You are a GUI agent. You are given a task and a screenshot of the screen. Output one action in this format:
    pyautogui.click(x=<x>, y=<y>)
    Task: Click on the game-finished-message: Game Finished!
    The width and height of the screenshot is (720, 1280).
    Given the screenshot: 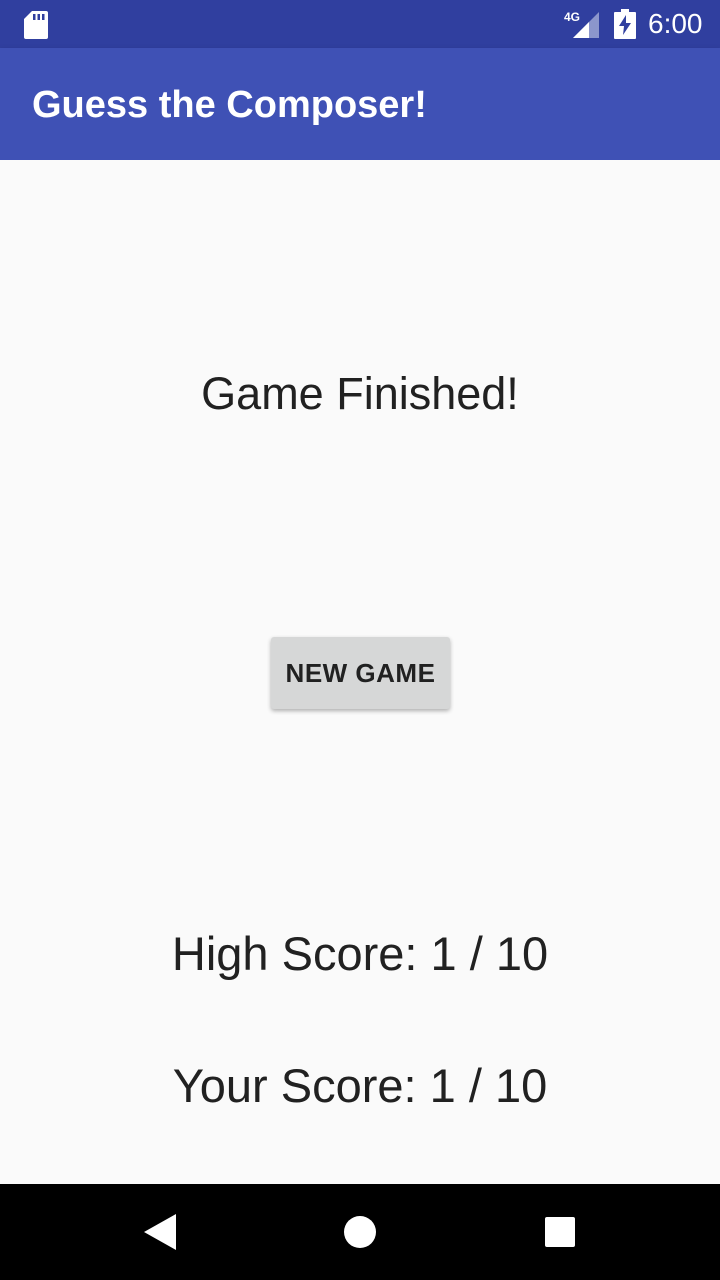 What is the action you would take?
    pyautogui.click(x=360, y=393)
    